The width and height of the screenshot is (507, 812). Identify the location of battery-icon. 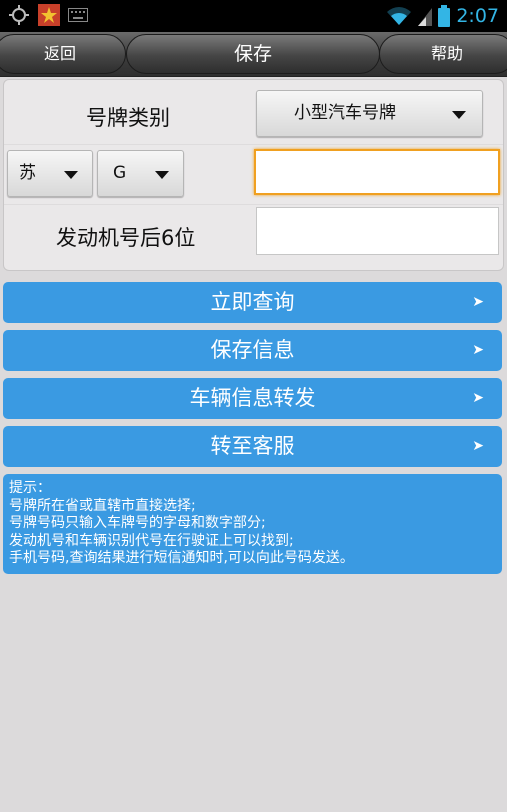
(444, 16).